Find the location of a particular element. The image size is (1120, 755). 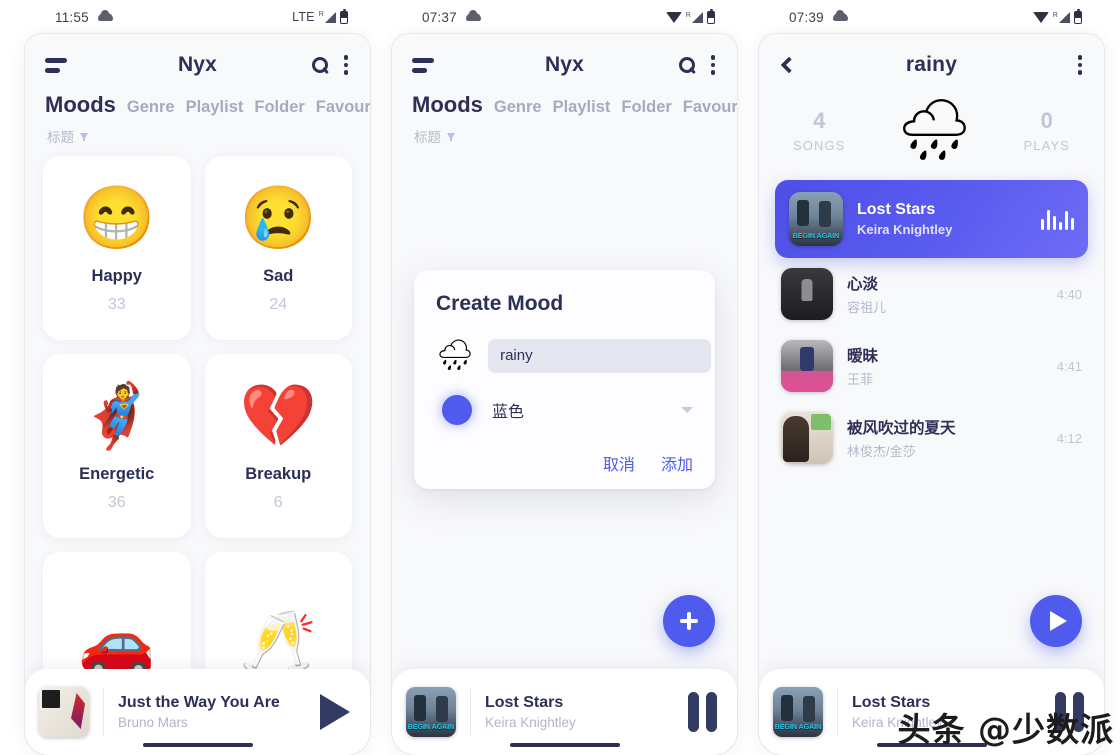

chevron-down-icon is located at coordinates (687, 410).